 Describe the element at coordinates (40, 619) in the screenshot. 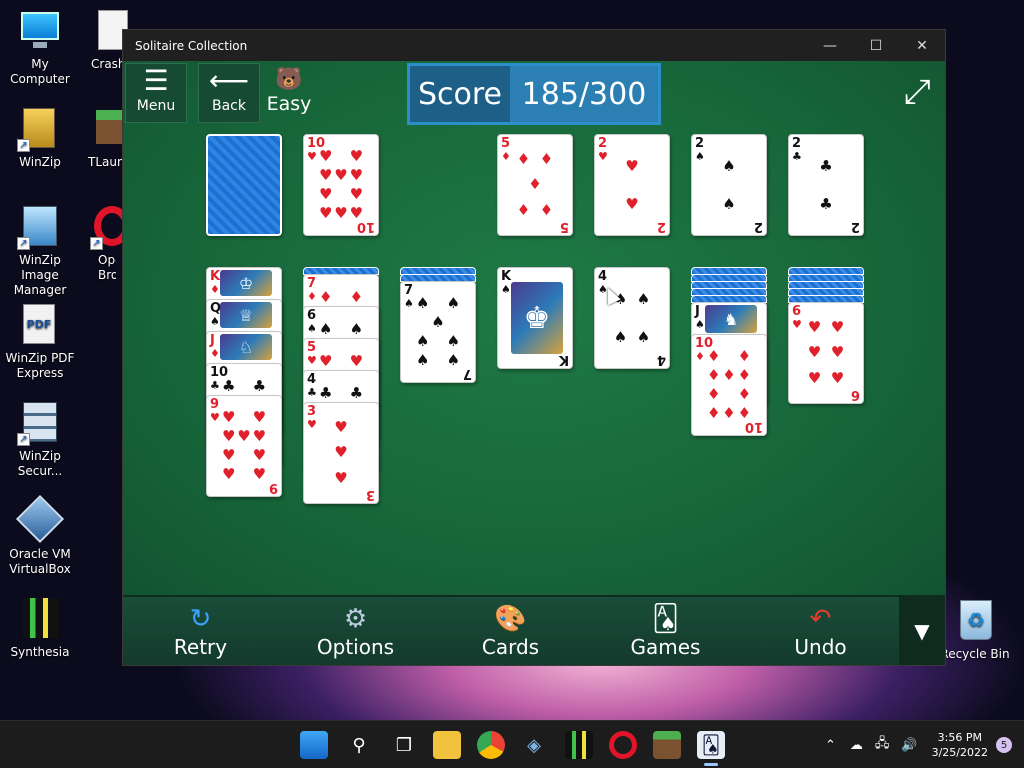

I see `synthesia-icon` at that location.